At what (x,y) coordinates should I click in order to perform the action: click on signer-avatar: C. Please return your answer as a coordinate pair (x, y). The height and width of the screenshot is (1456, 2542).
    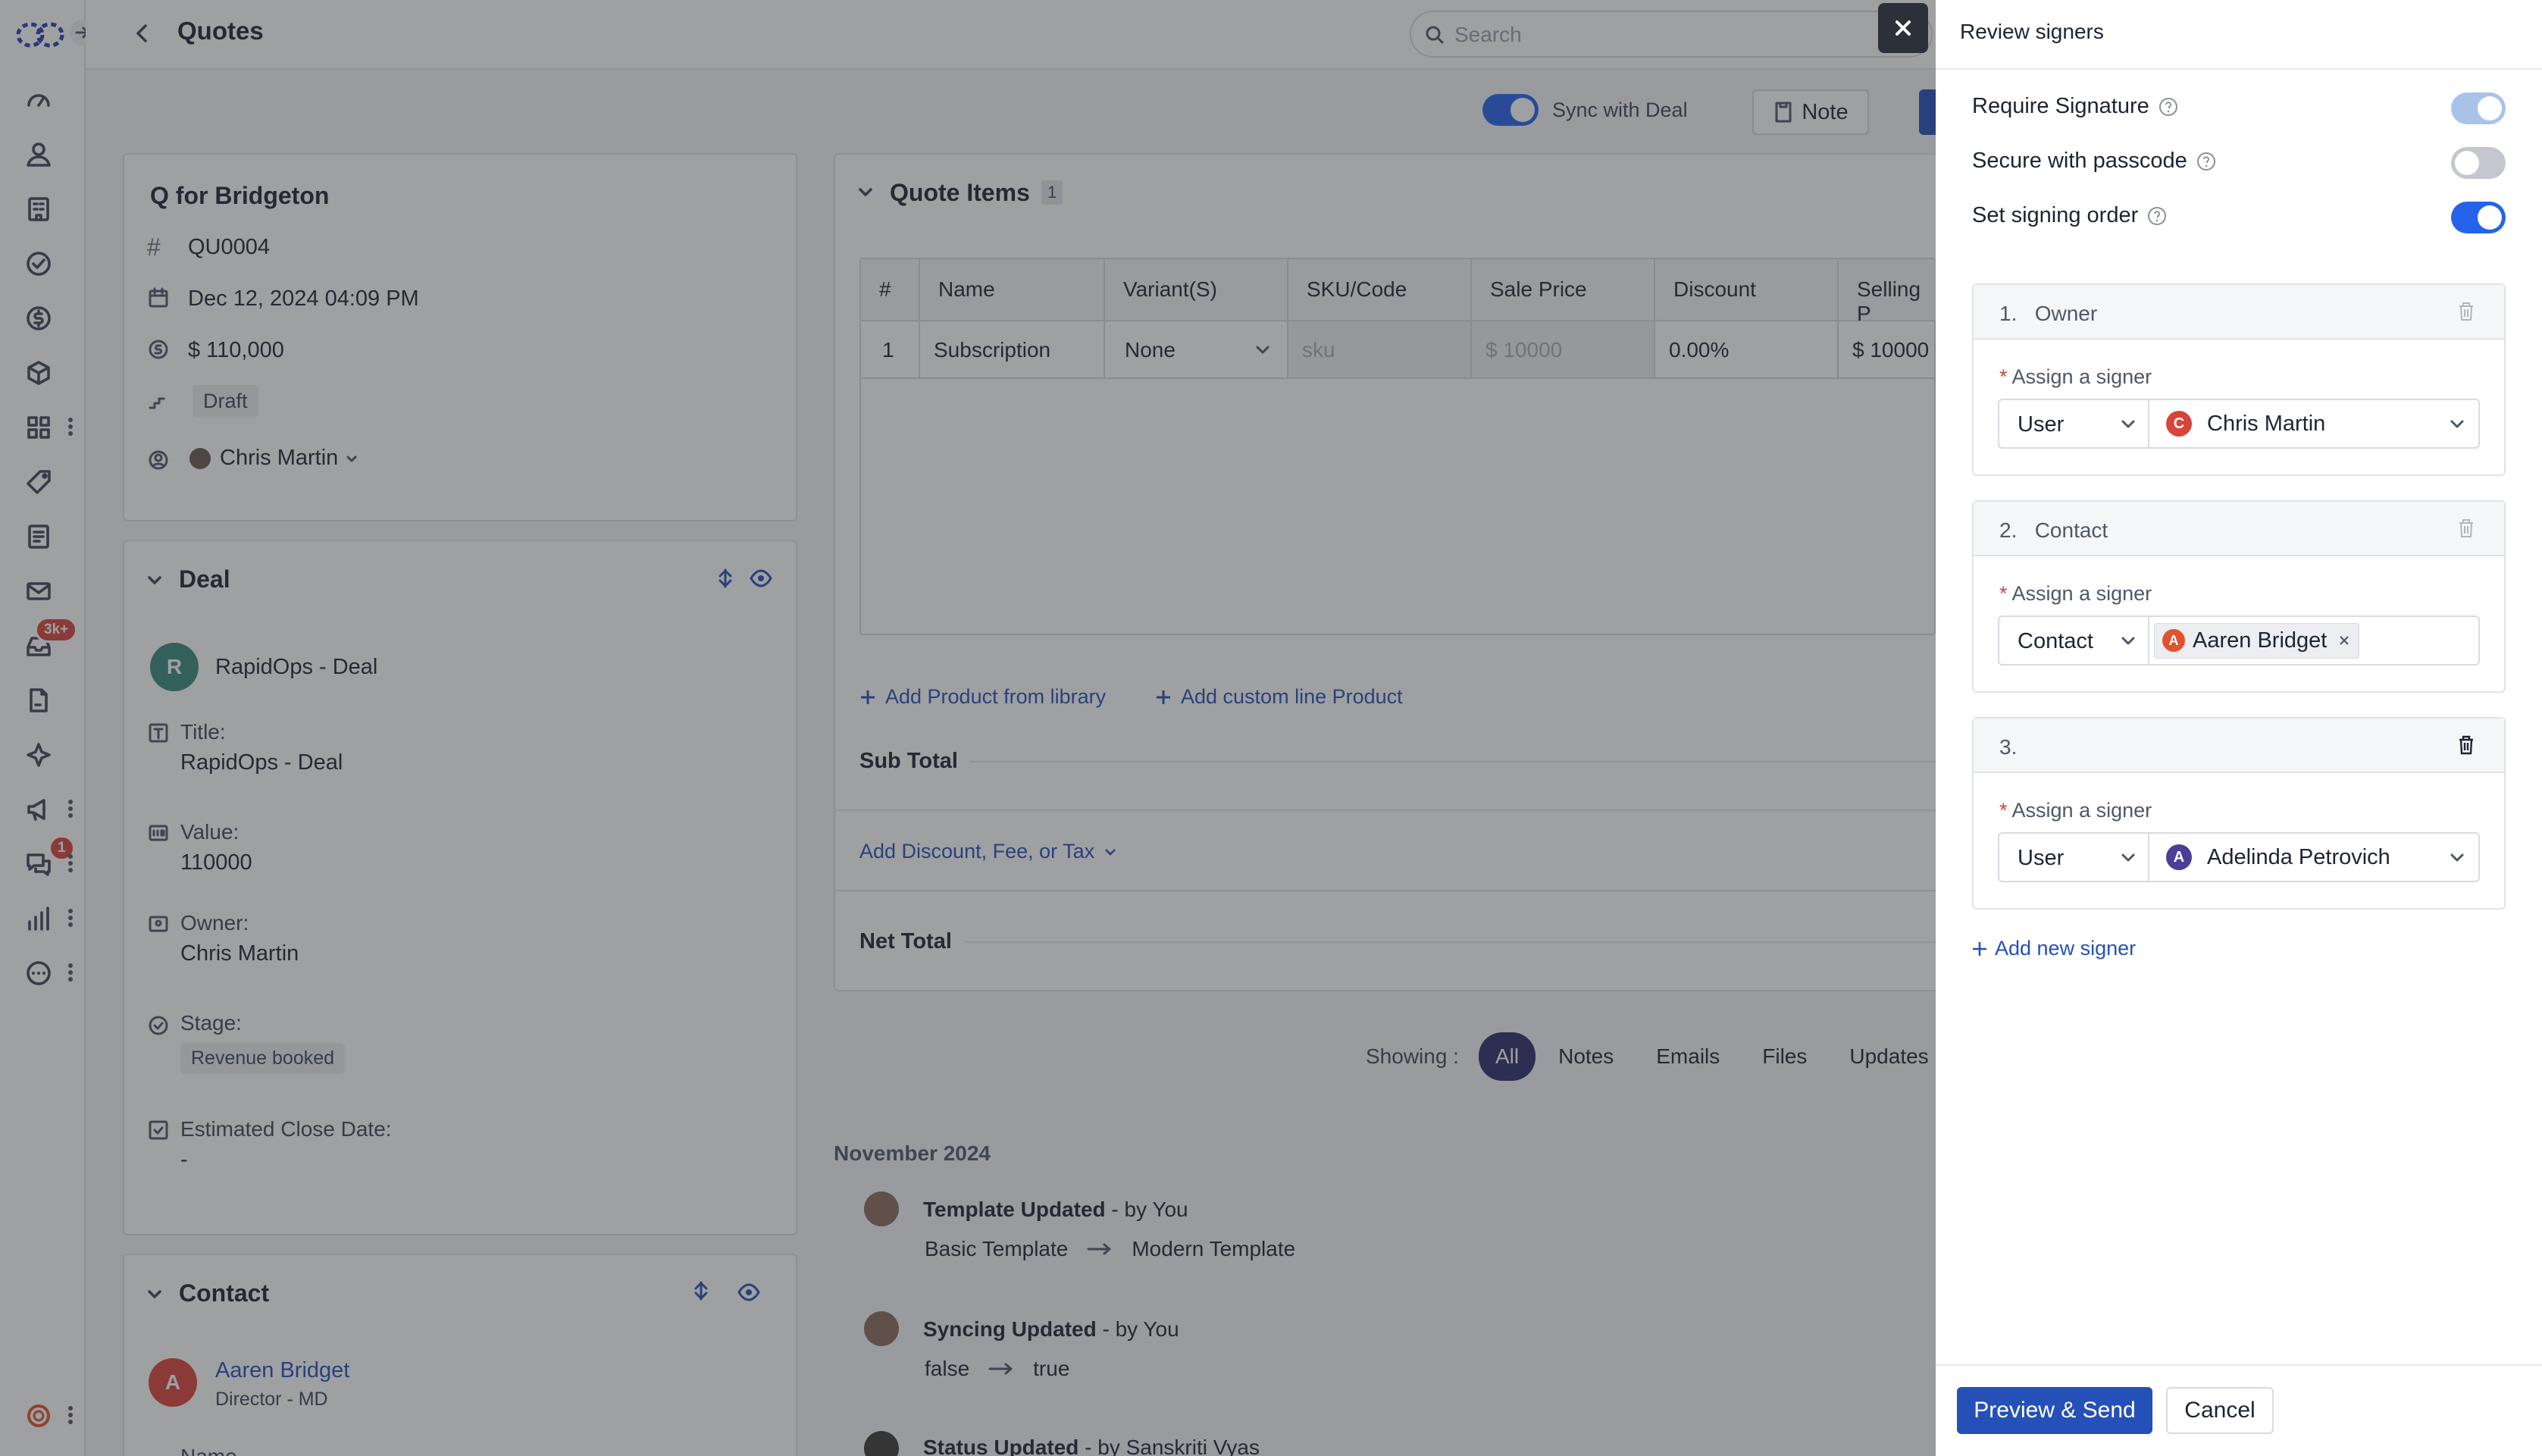
    Looking at the image, I should click on (2179, 424).